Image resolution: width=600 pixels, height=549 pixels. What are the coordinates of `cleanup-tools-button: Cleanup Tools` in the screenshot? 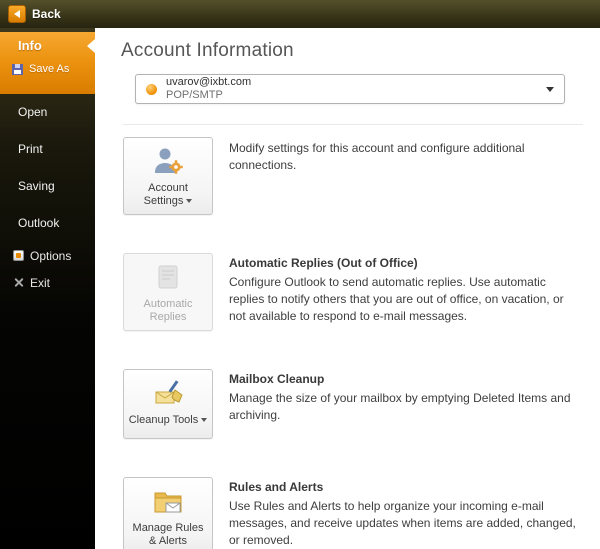 It's located at (168, 404).